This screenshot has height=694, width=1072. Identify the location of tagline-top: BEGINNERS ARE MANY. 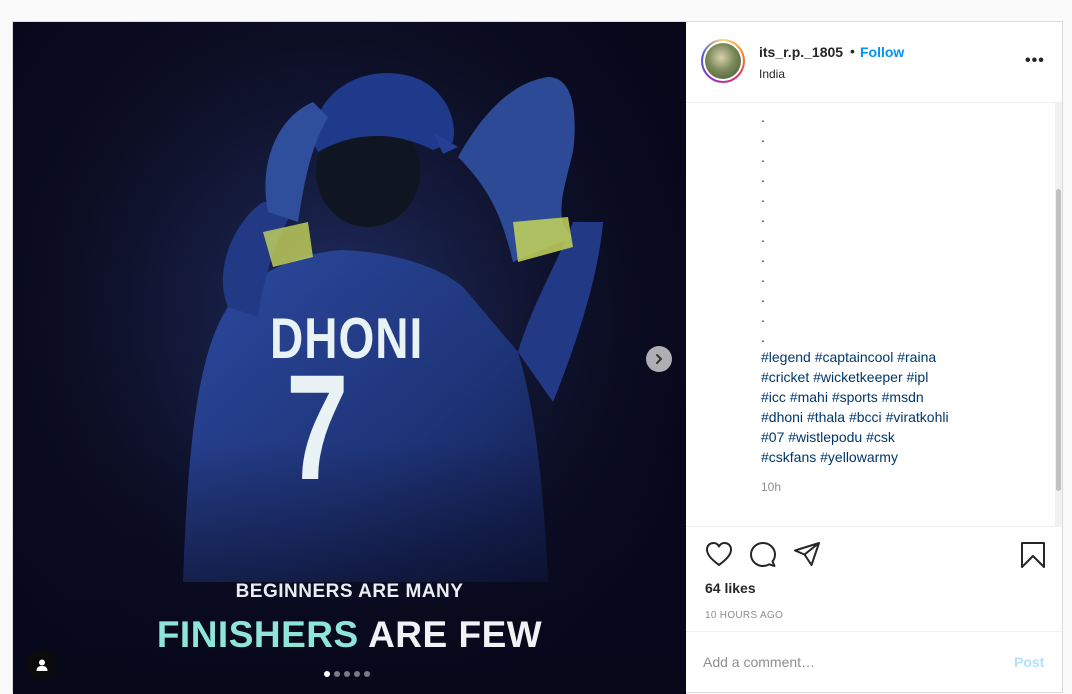
(349, 591).